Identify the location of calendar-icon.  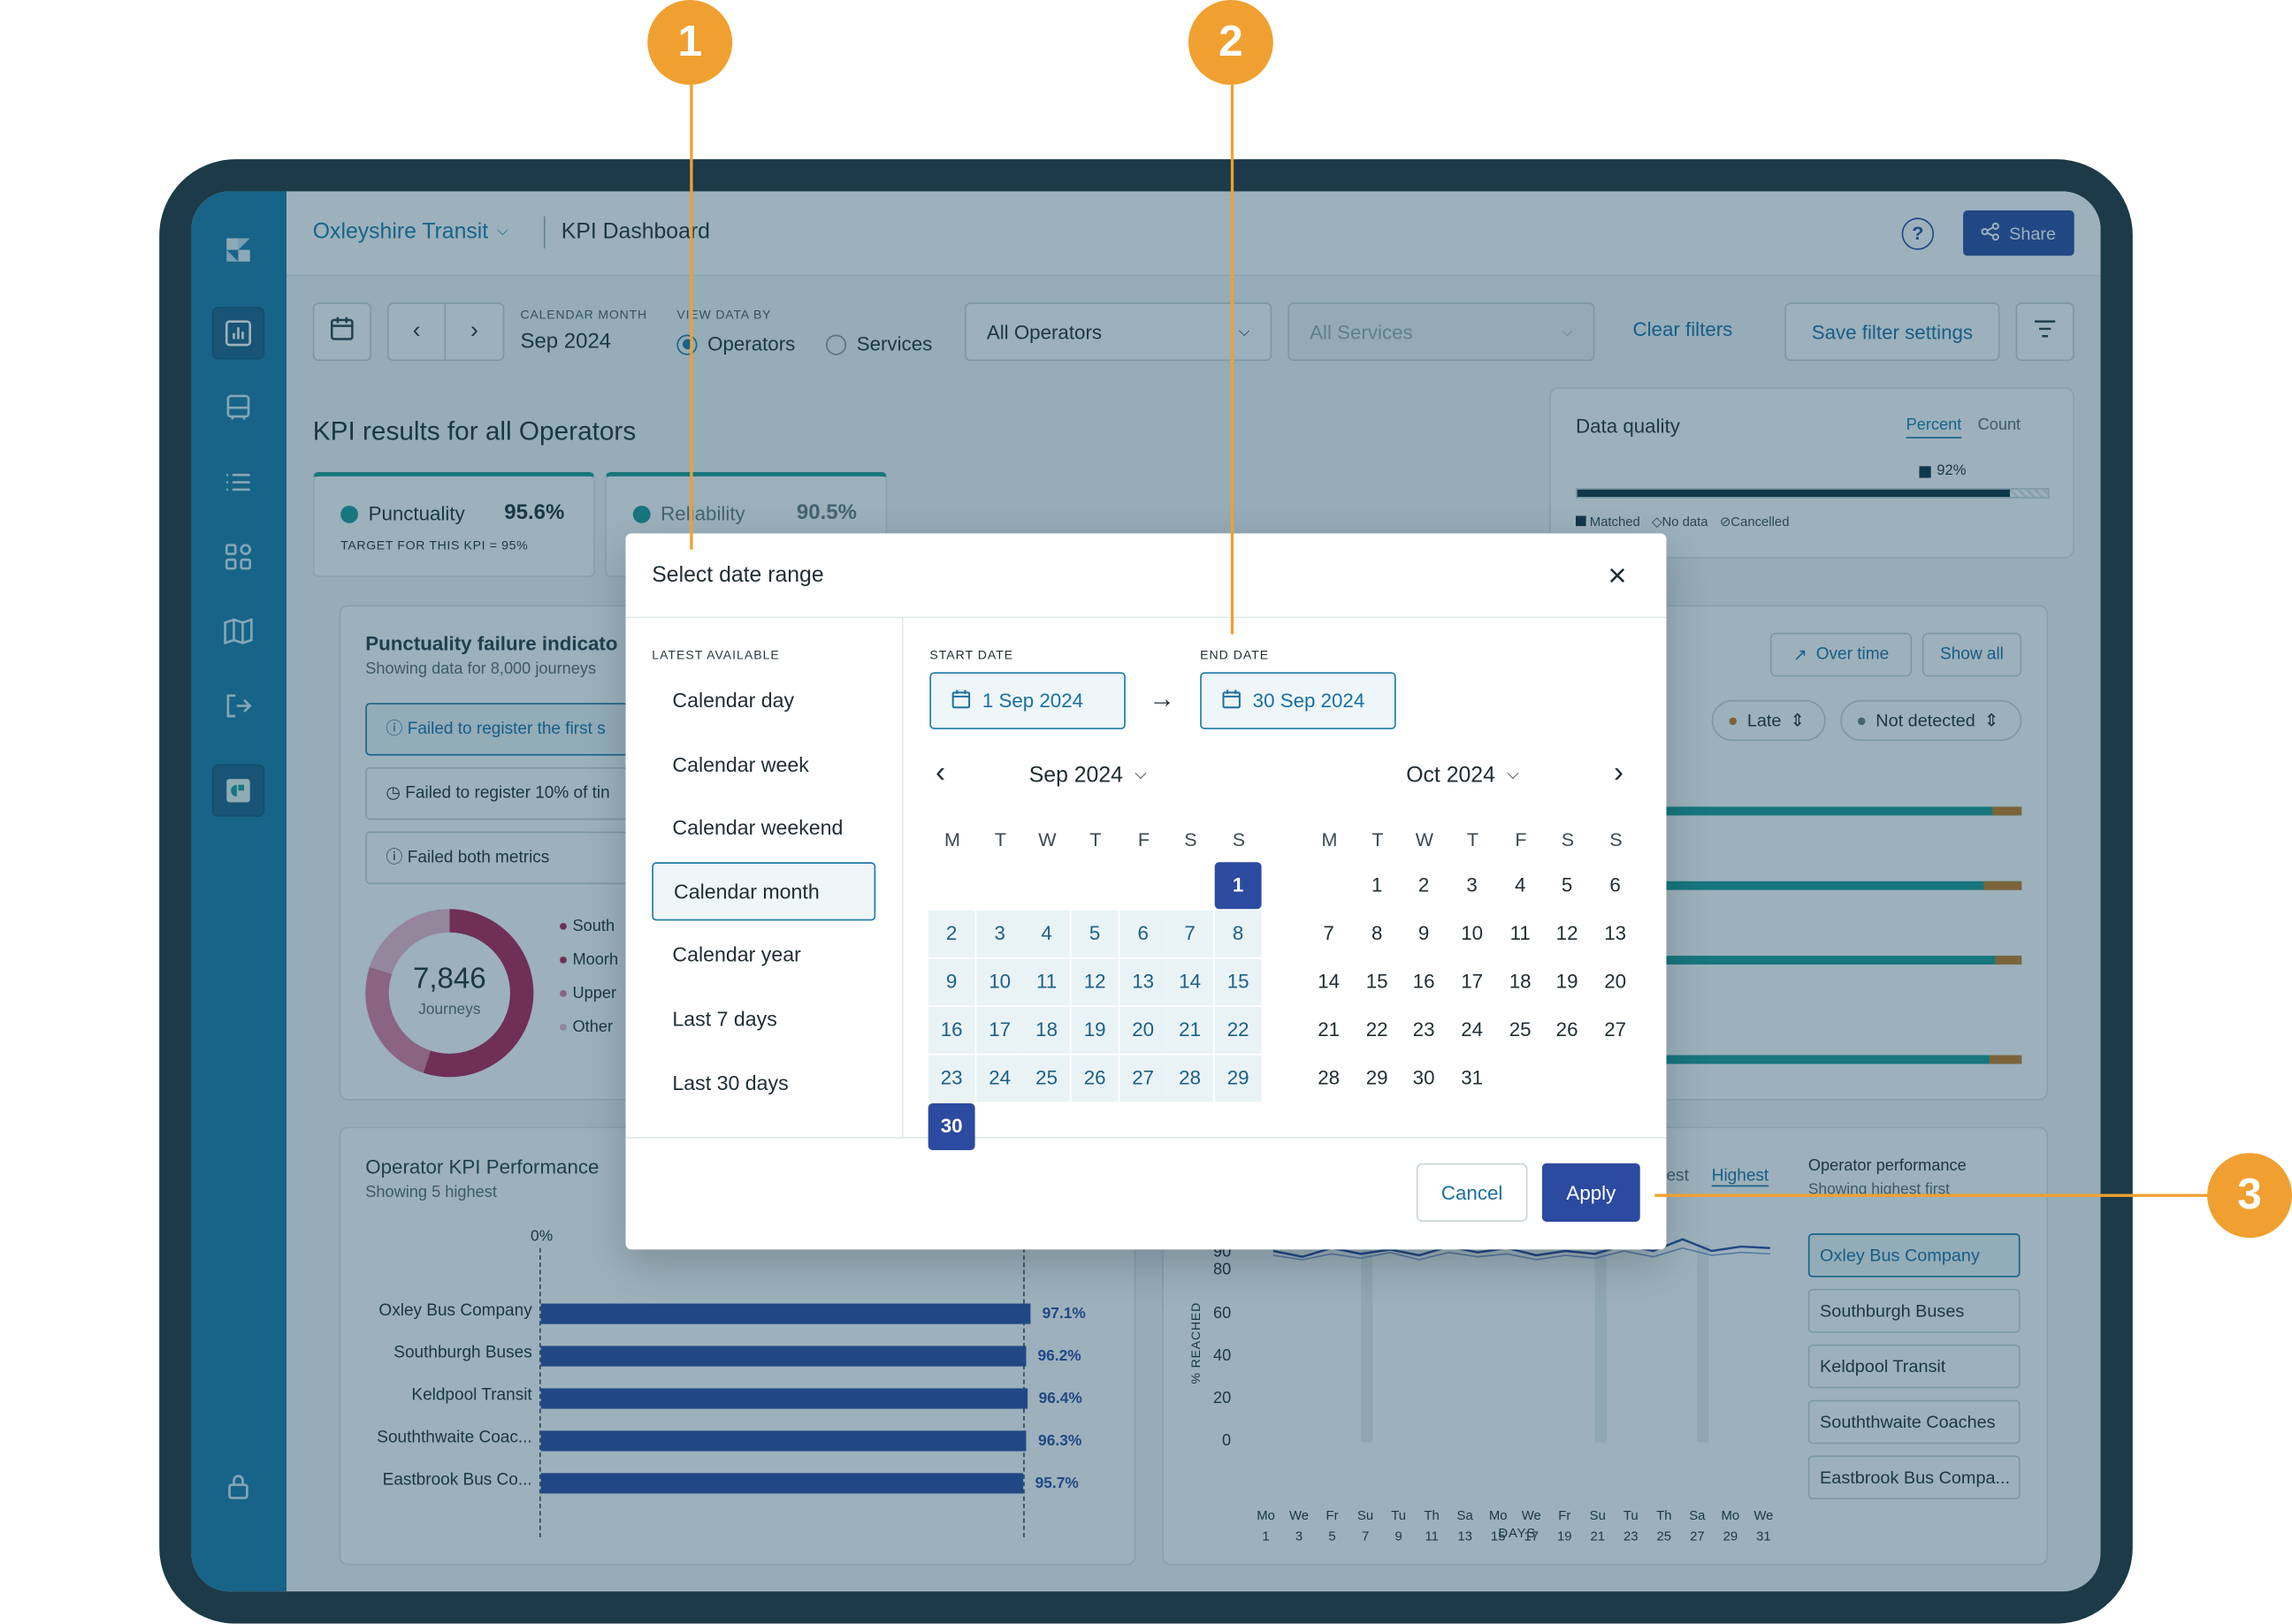
(961, 700).